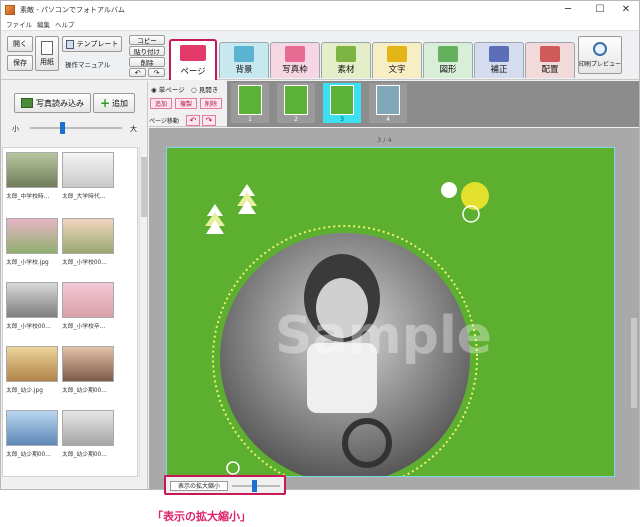 The height and width of the screenshot is (527, 640). What do you see at coordinates (568, 9) in the screenshot?
I see `minimize-button: ─` at bounding box center [568, 9].